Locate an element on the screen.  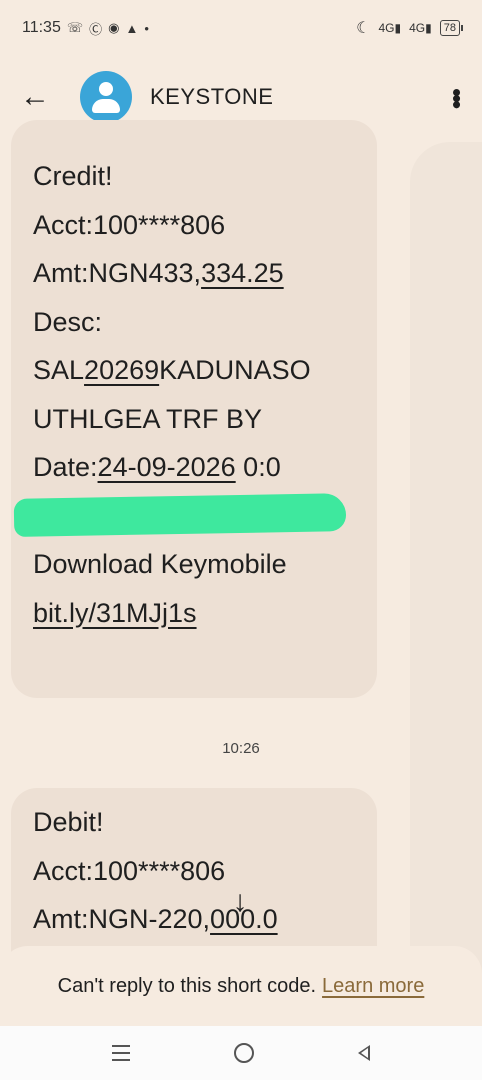
home-icon is located at coordinates (244, 1053).